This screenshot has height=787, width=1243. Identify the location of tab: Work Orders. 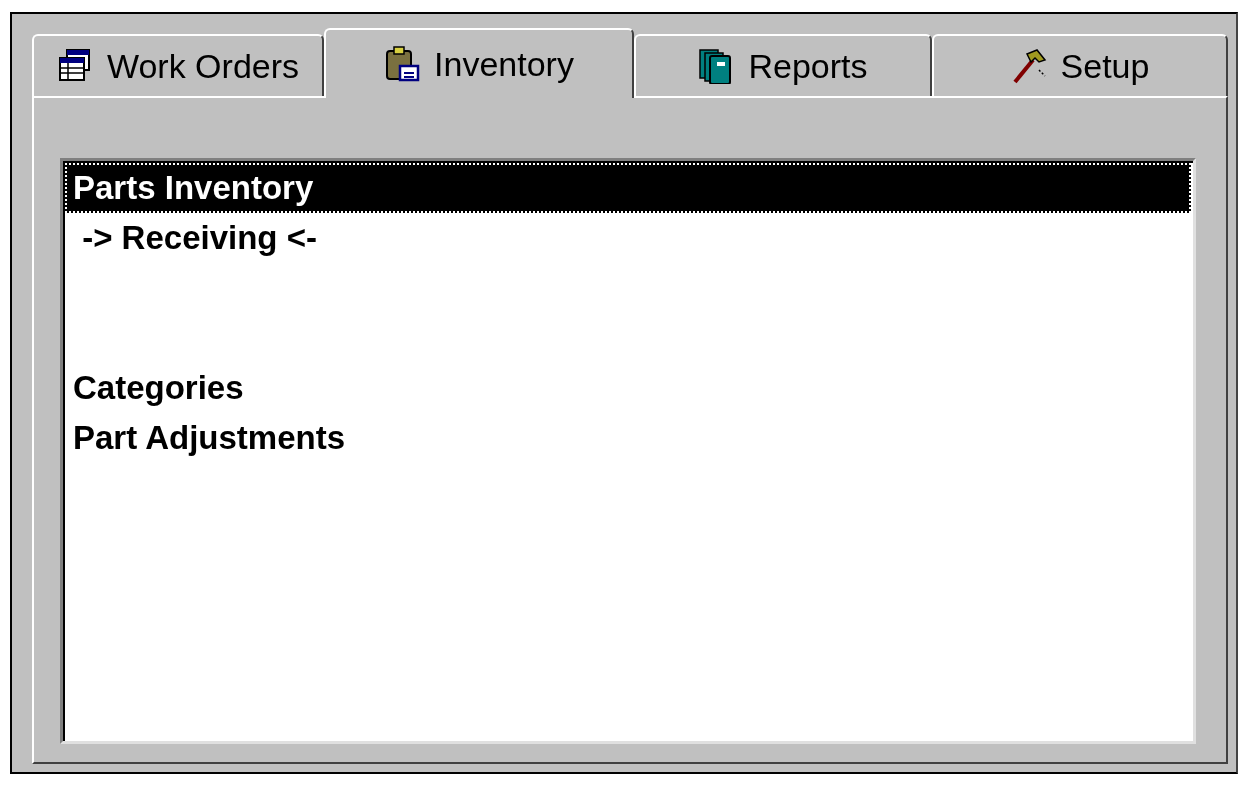
(178, 65).